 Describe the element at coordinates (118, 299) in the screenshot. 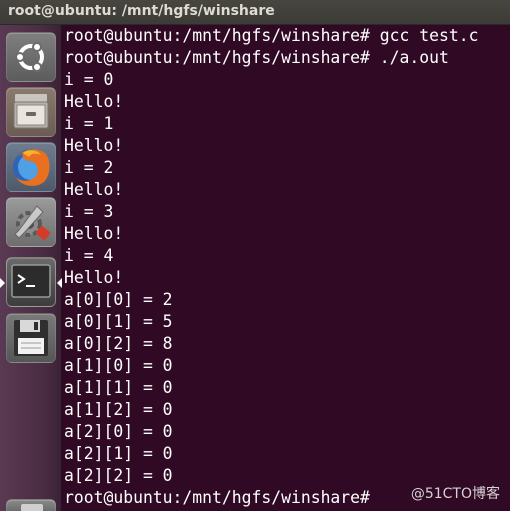

I see `terminal-line: a[0][0] = 2` at that location.